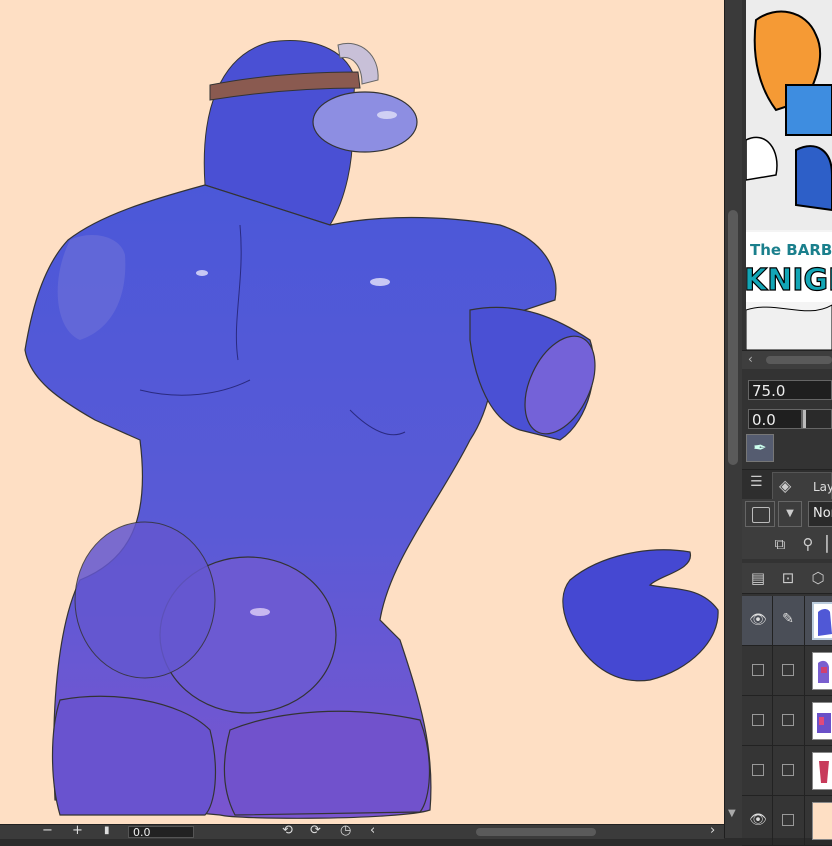 The width and height of the screenshot is (832, 846). I want to click on layers-icon: ◈, so click(785, 485).